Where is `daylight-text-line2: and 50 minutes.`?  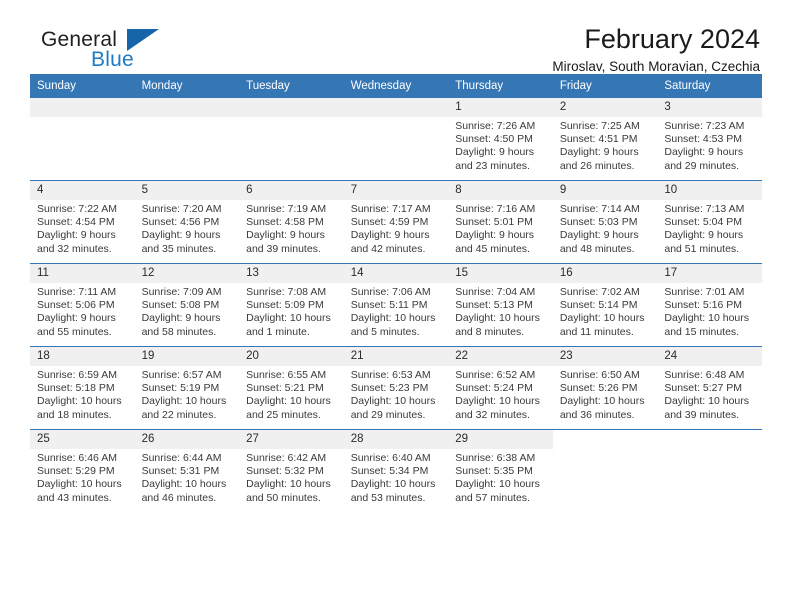
daylight-text-line2: and 50 minutes. is located at coordinates (283, 497).